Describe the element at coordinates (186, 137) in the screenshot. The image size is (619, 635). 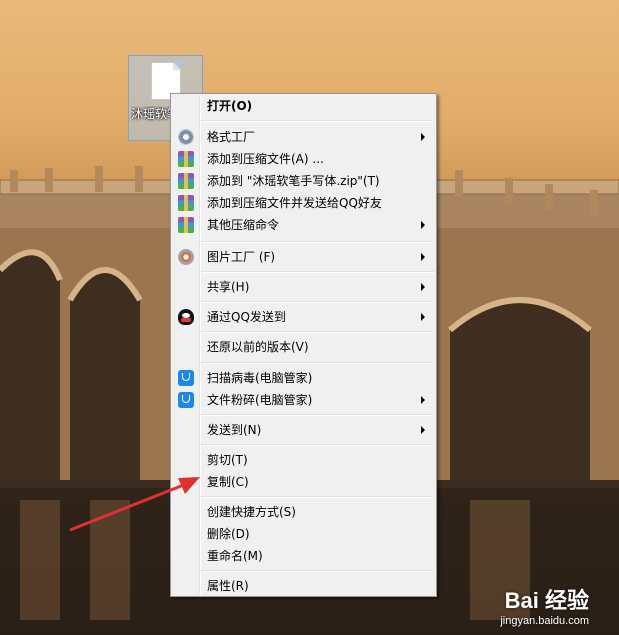
I see `format-factory-icon` at that location.